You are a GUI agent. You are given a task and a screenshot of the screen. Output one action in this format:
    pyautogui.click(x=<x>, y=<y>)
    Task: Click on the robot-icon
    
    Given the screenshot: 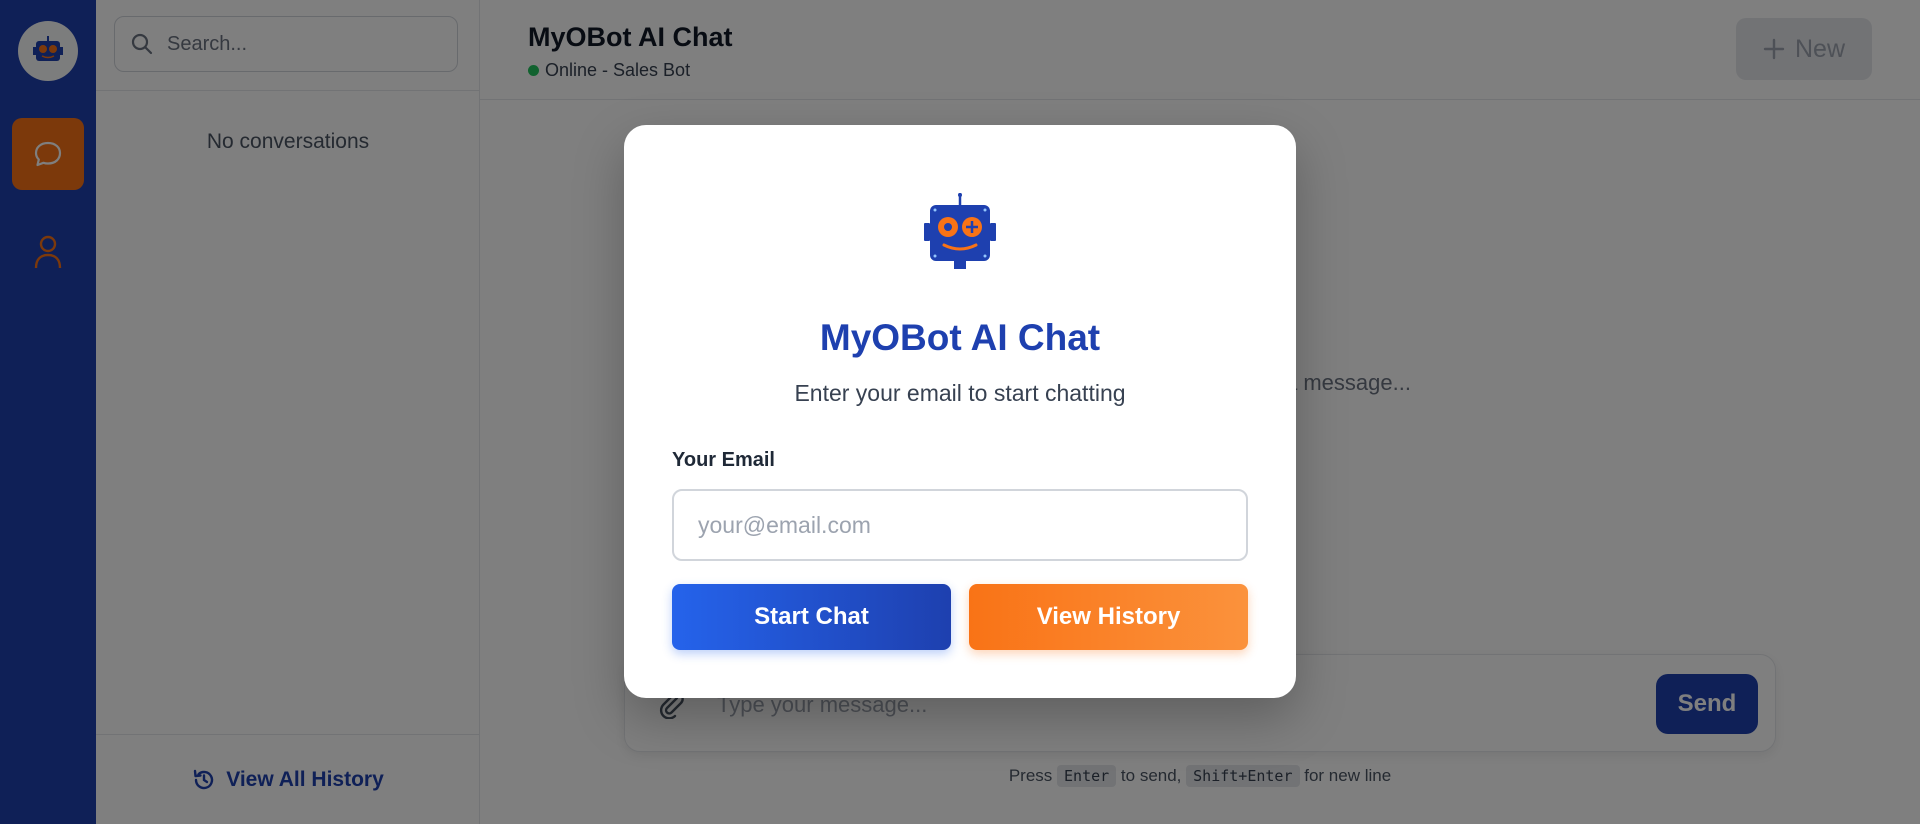 What is the action you would take?
    pyautogui.click(x=960, y=231)
    